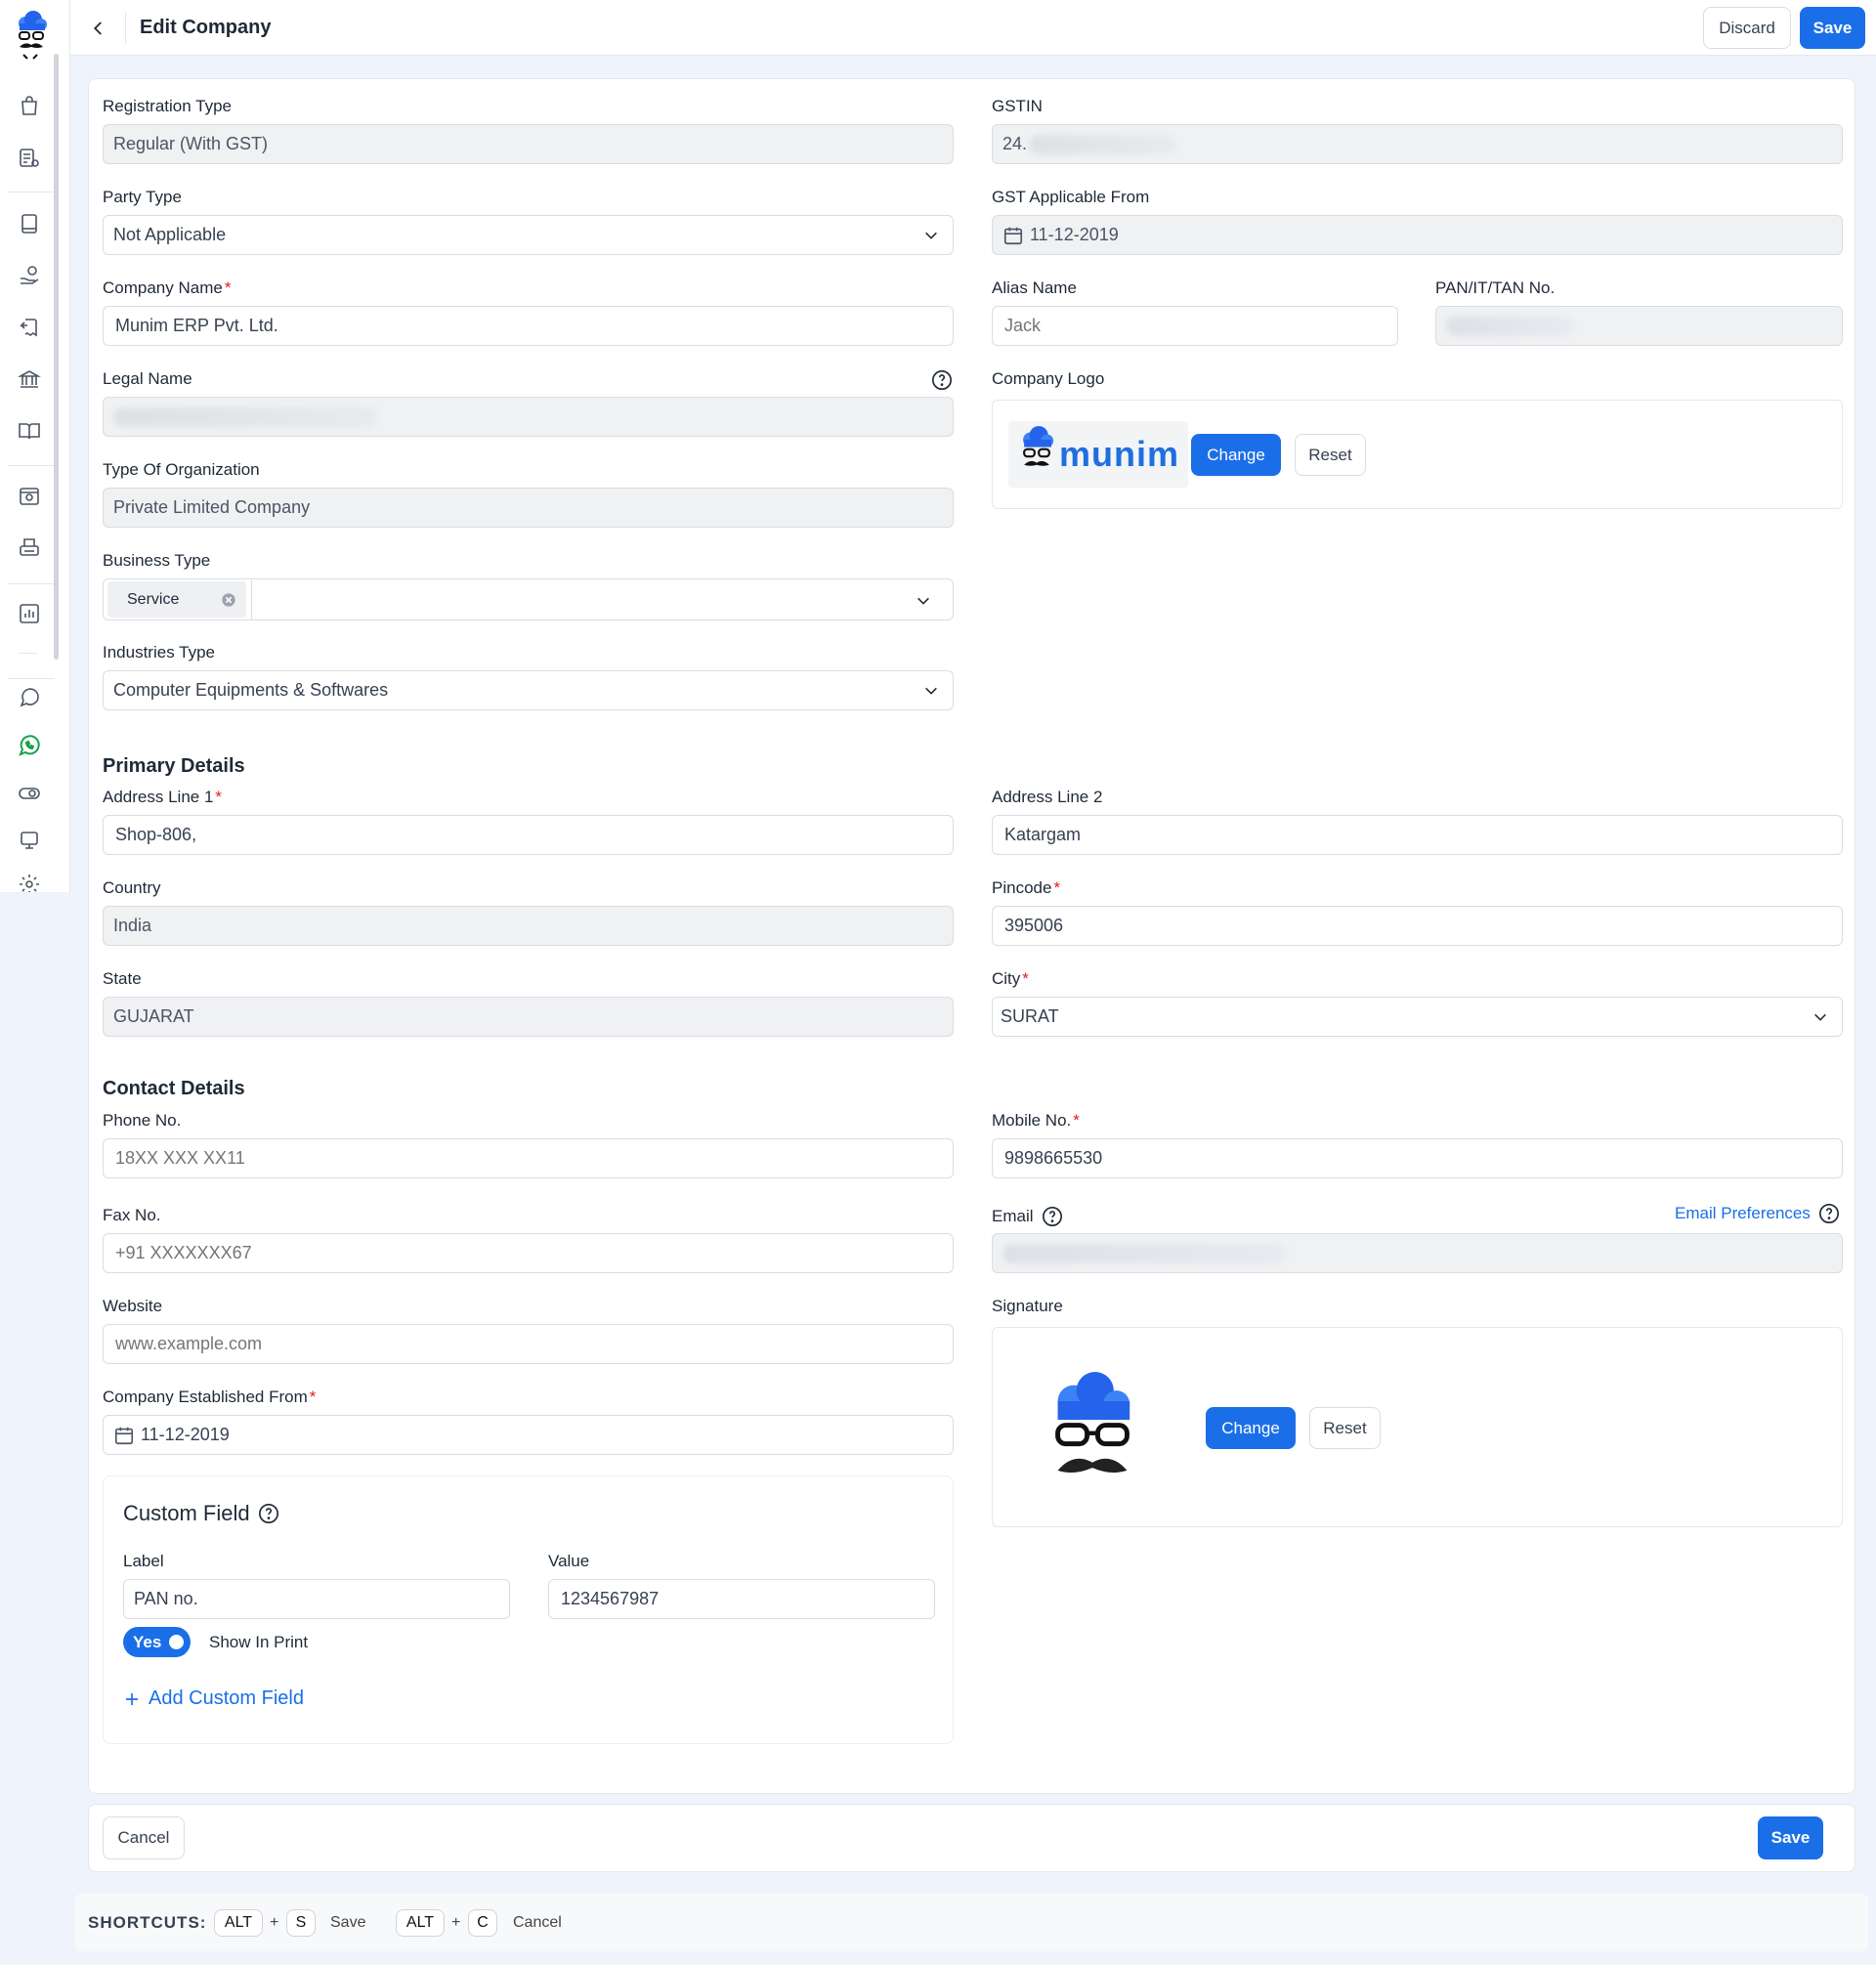 This screenshot has width=1876, height=1965. Describe the element at coordinates (1047, 797) in the screenshot. I see `address-line-2-label: Address Line 2` at that location.